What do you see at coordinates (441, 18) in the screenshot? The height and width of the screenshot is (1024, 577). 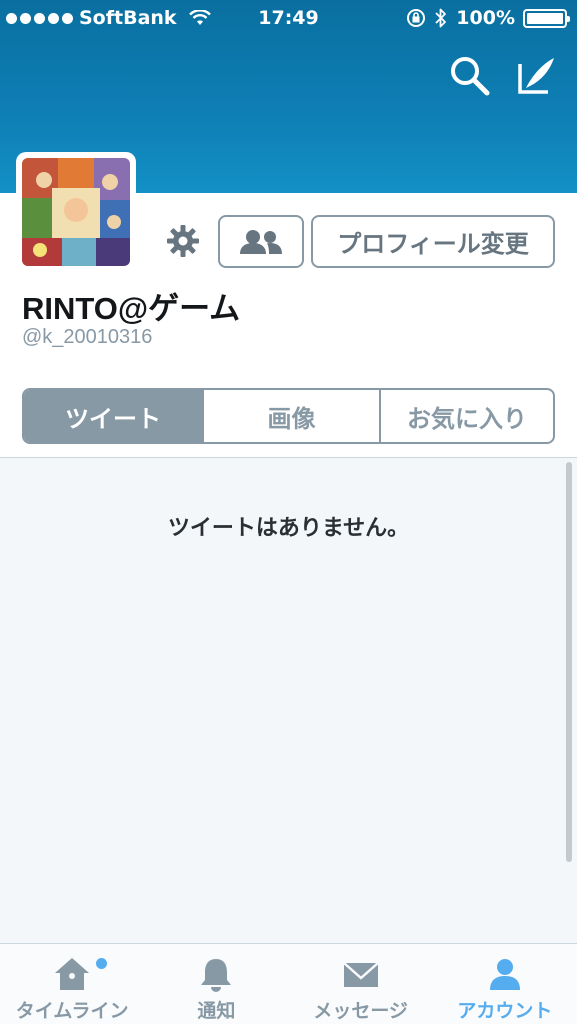 I see `bluetooth-icon` at bounding box center [441, 18].